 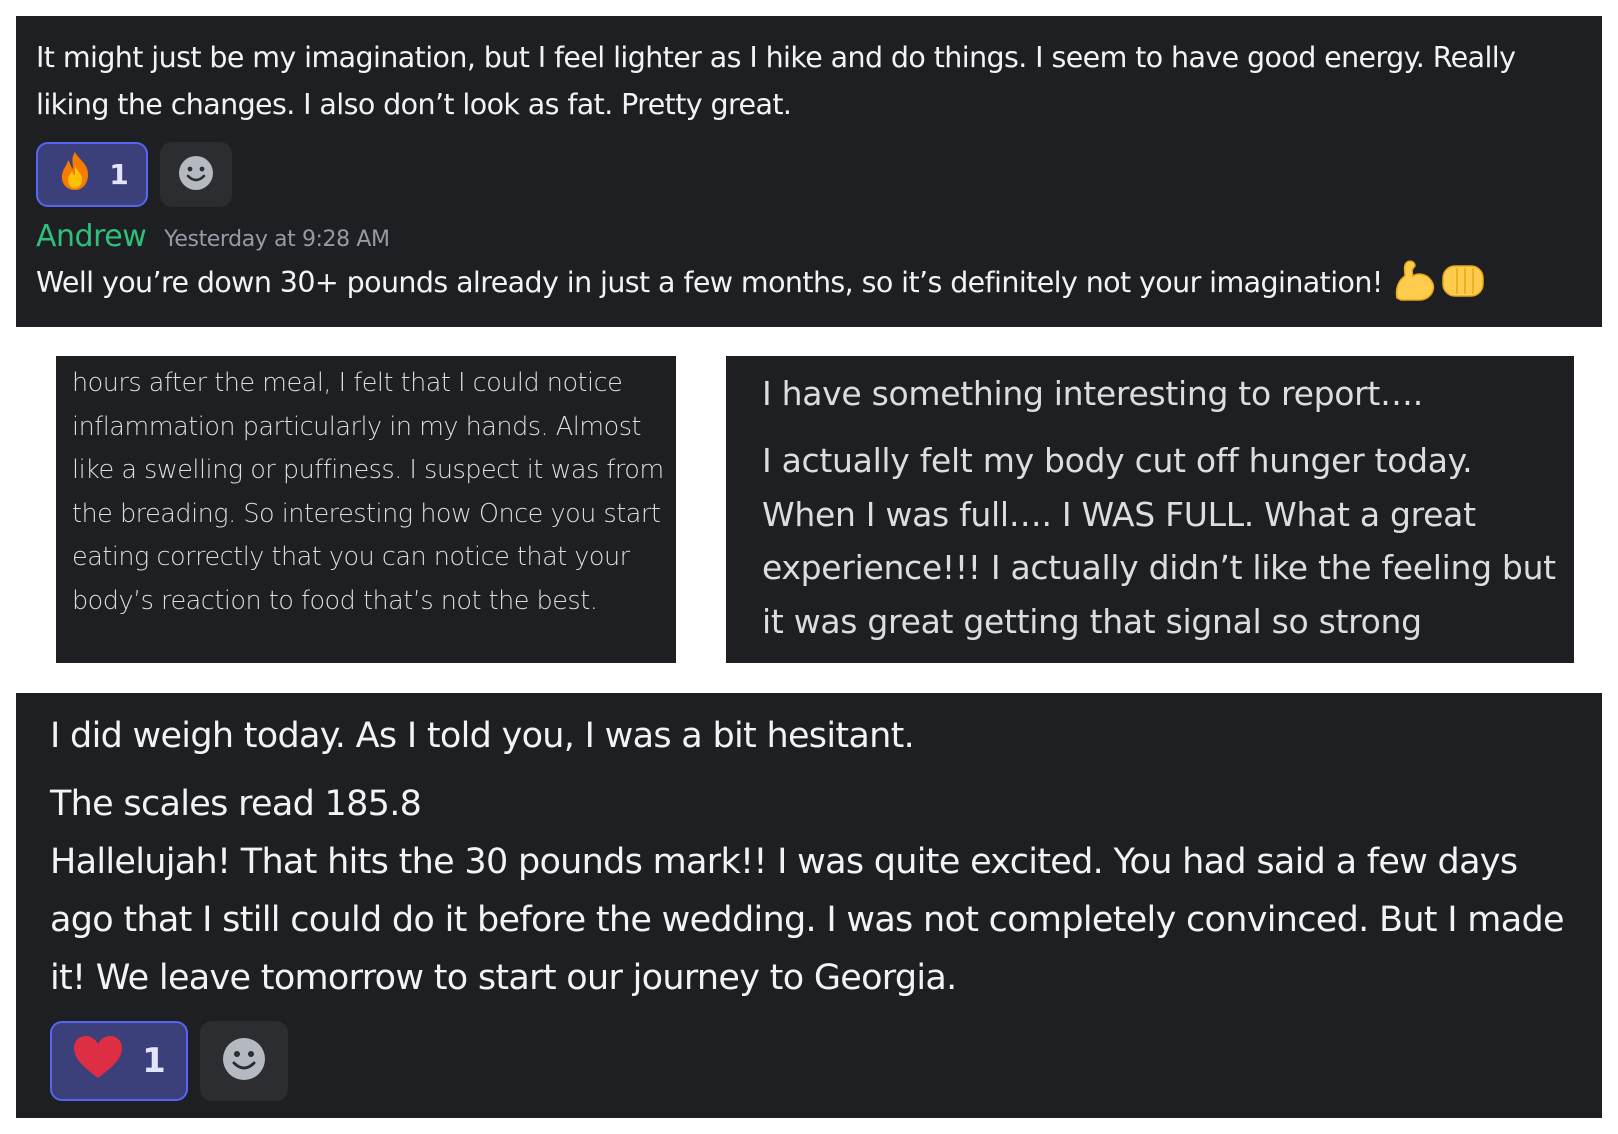 I want to click on oncoming-fist-emoji-icon, so click(x=1464, y=282).